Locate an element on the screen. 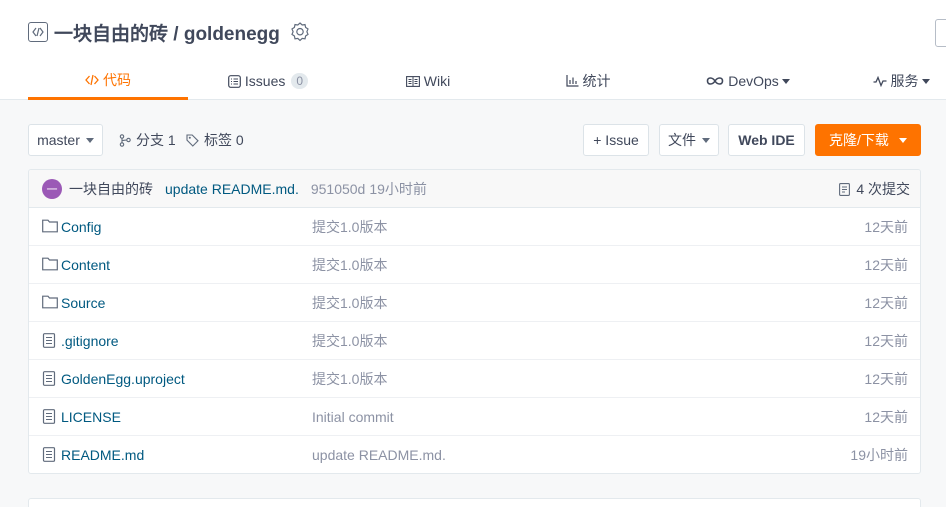  file-name-link: Content is located at coordinates (85, 265).